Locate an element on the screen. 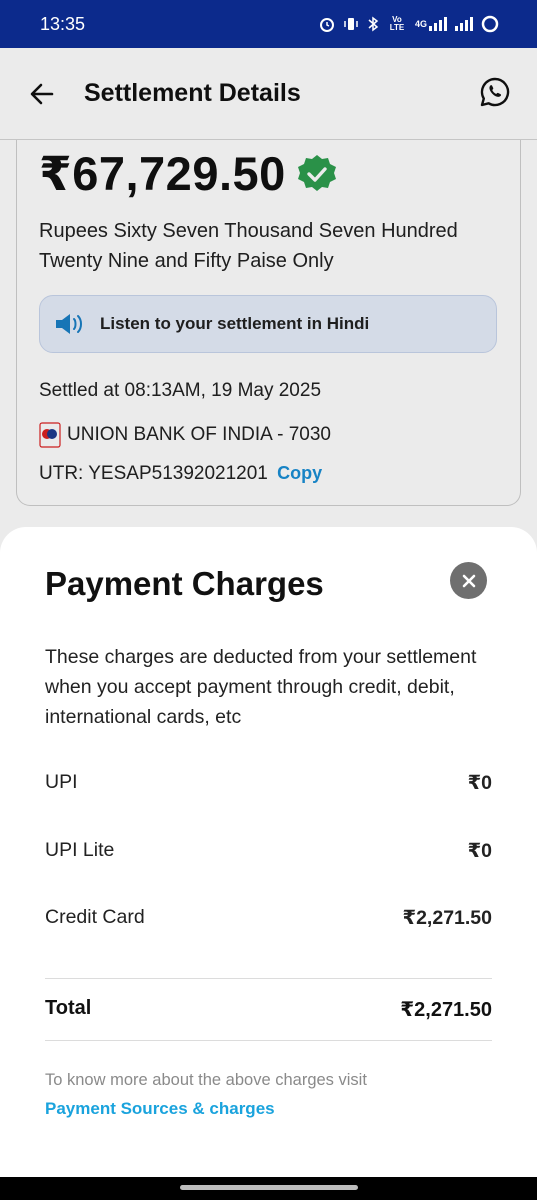 This screenshot has height=1200, width=537. status-icons: Vo LTE 4G is located at coordinates (409, 24).